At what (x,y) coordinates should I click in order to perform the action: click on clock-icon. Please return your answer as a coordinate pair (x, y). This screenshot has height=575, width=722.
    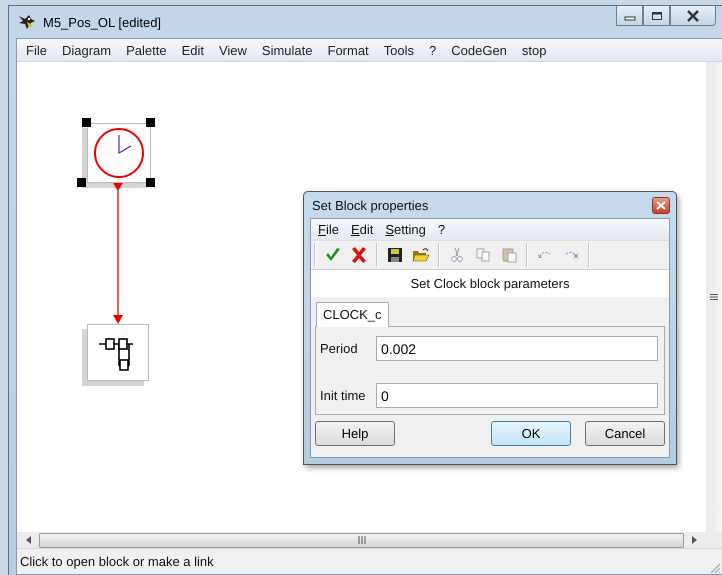
    Looking at the image, I should click on (119, 153).